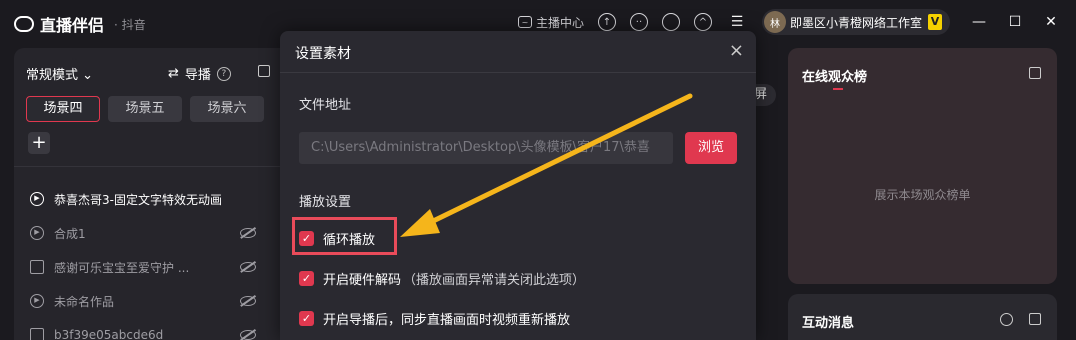 This screenshot has width=1076, height=340. What do you see at coordinates (138, 199) in the screenshot?
I see `source-label: 恭喜杰哥3-固定文字特效无动画` at bounding box center [138, 199].